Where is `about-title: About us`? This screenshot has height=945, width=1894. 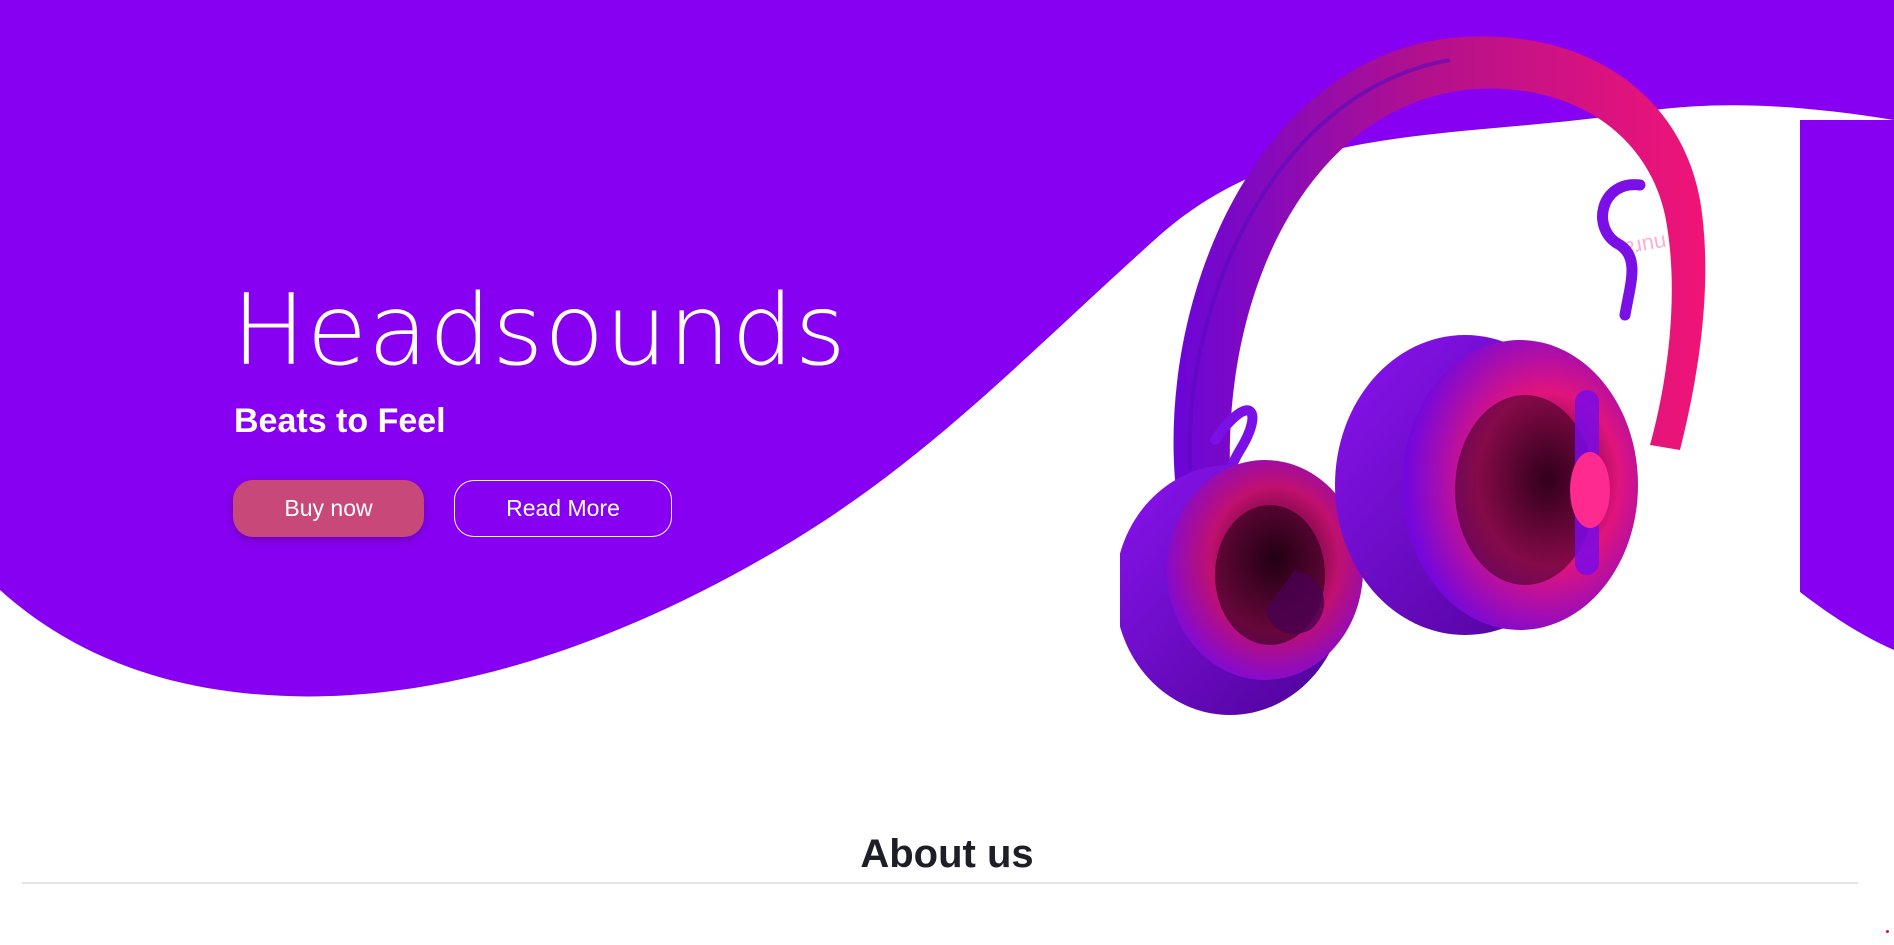
about-title: About us is located at coordinates (947, 854).